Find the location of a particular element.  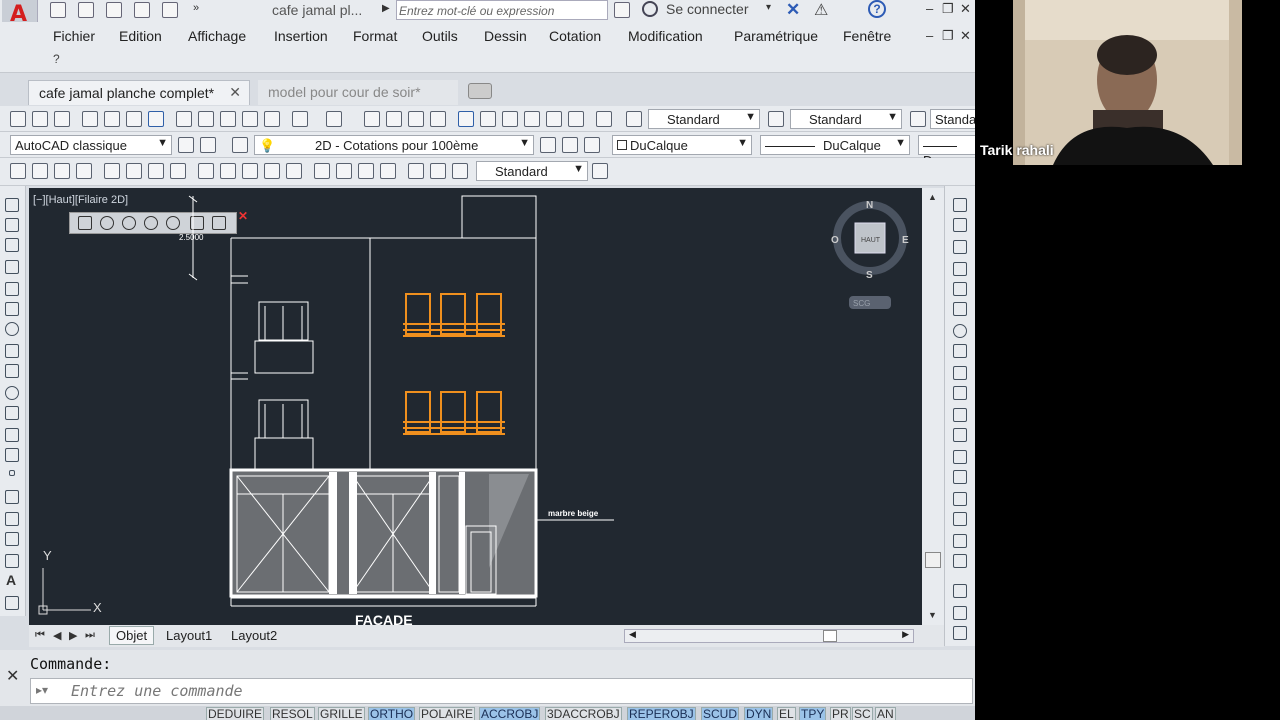

menu-modification: Modification is located at coordinates (665, 36).